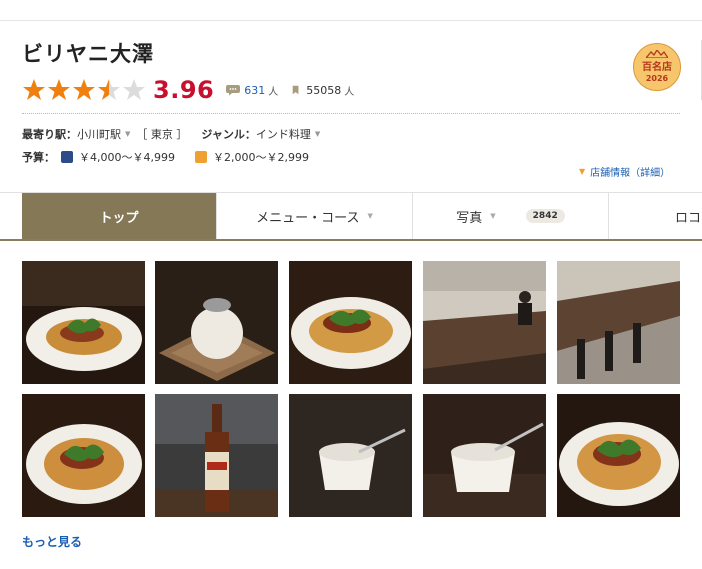  Describe the element at coordinates (351, 20) in the screenshot. I see `top-divider` at that location.